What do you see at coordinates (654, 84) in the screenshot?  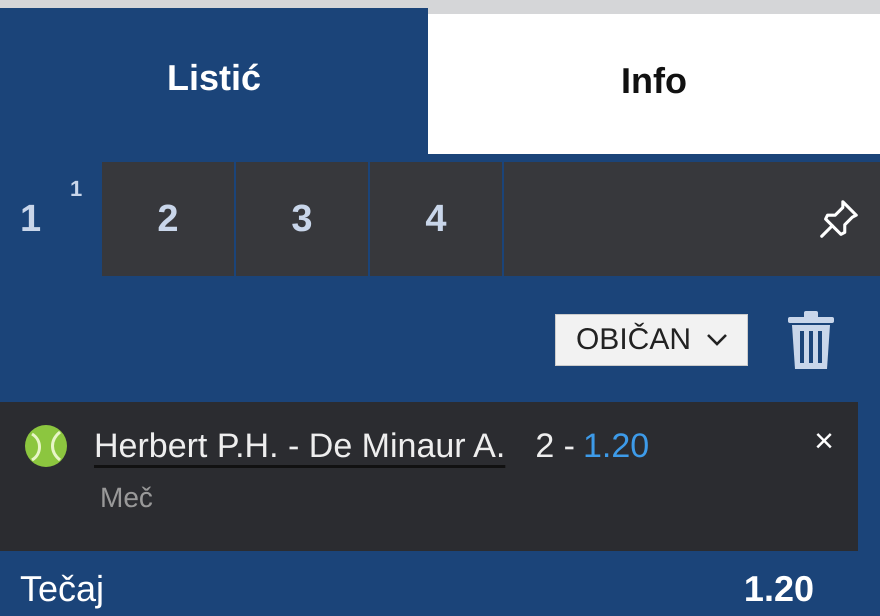 I see `tab: Info` at bounding box center [654, 84].